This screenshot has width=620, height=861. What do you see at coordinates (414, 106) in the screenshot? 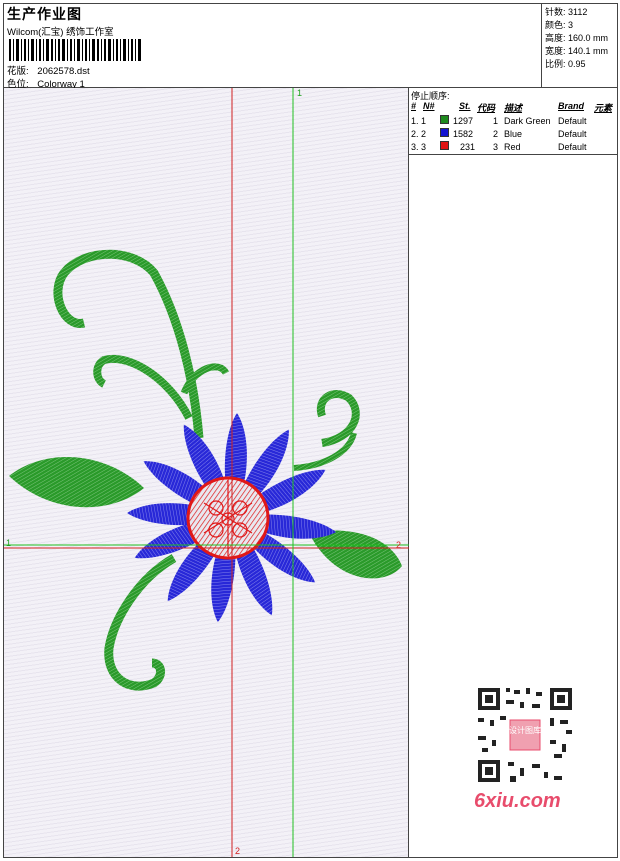
I see `col-header-index: #` at bounding box center [414, 106].